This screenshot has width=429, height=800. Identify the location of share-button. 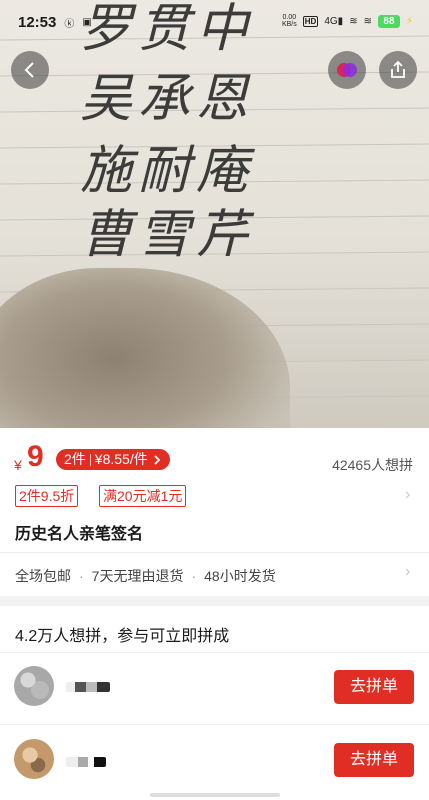
(398, 70).